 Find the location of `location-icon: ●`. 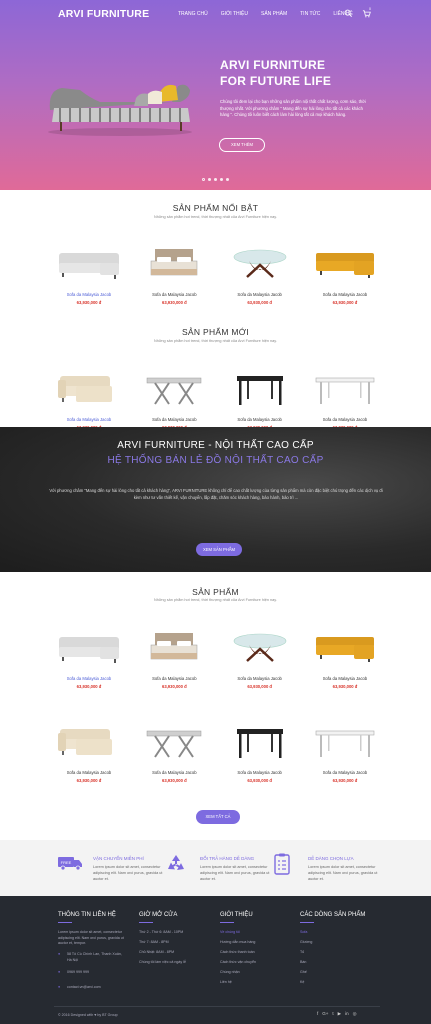

location-icon: ● is located at coordinates (59, 954).